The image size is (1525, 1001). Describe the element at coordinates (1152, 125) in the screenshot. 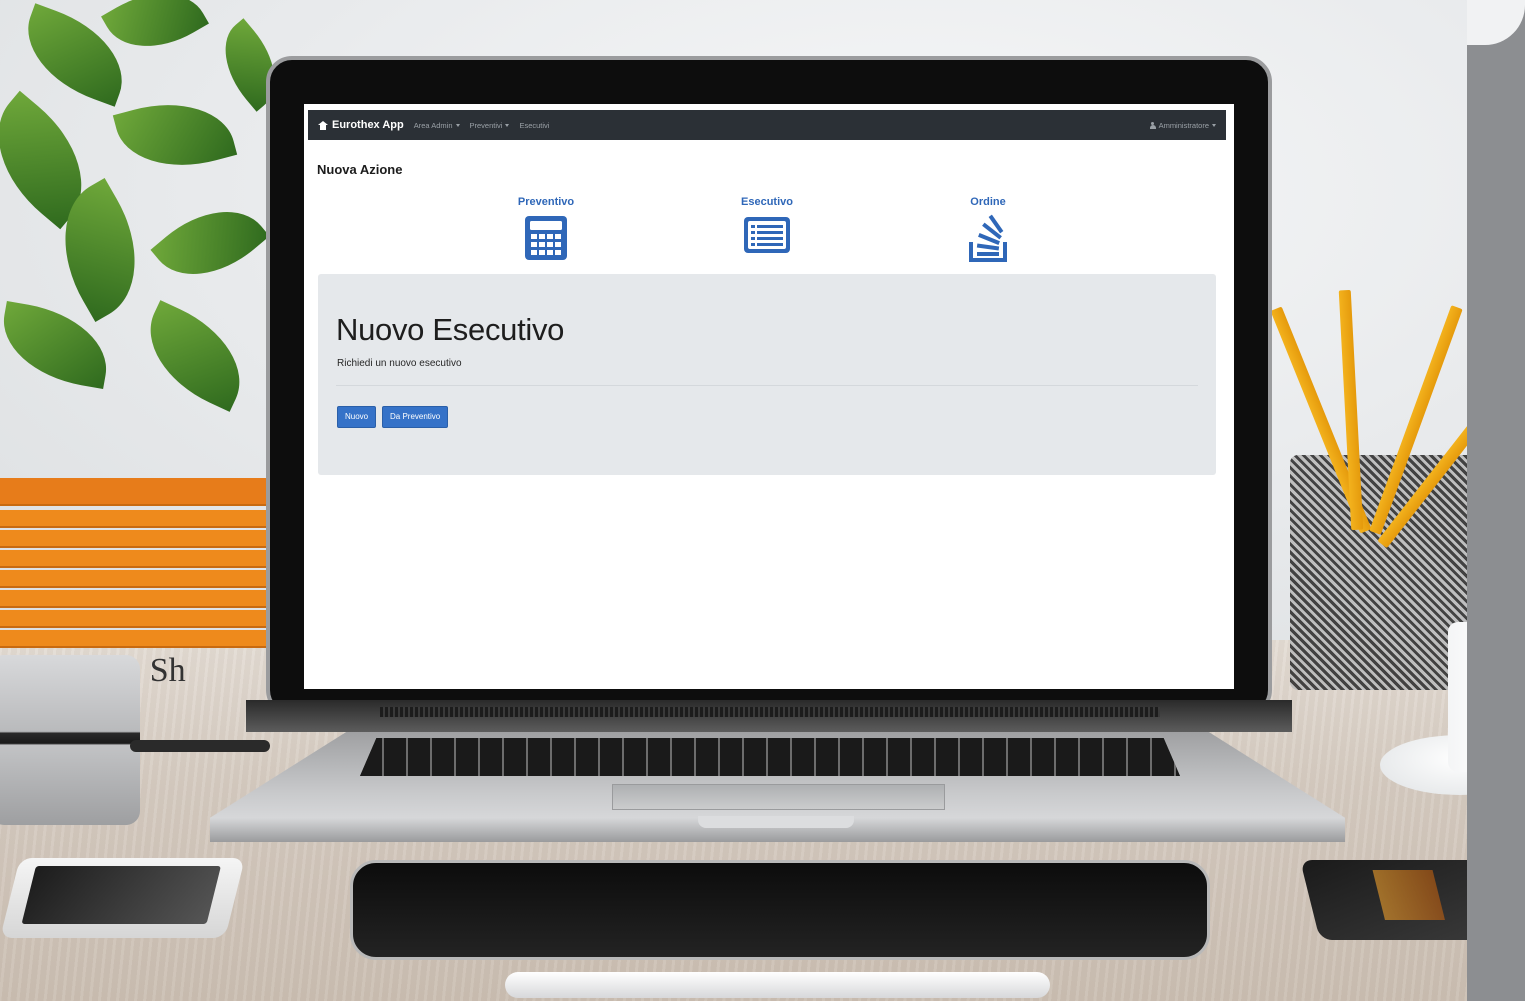

I see `user-icon` at that location.